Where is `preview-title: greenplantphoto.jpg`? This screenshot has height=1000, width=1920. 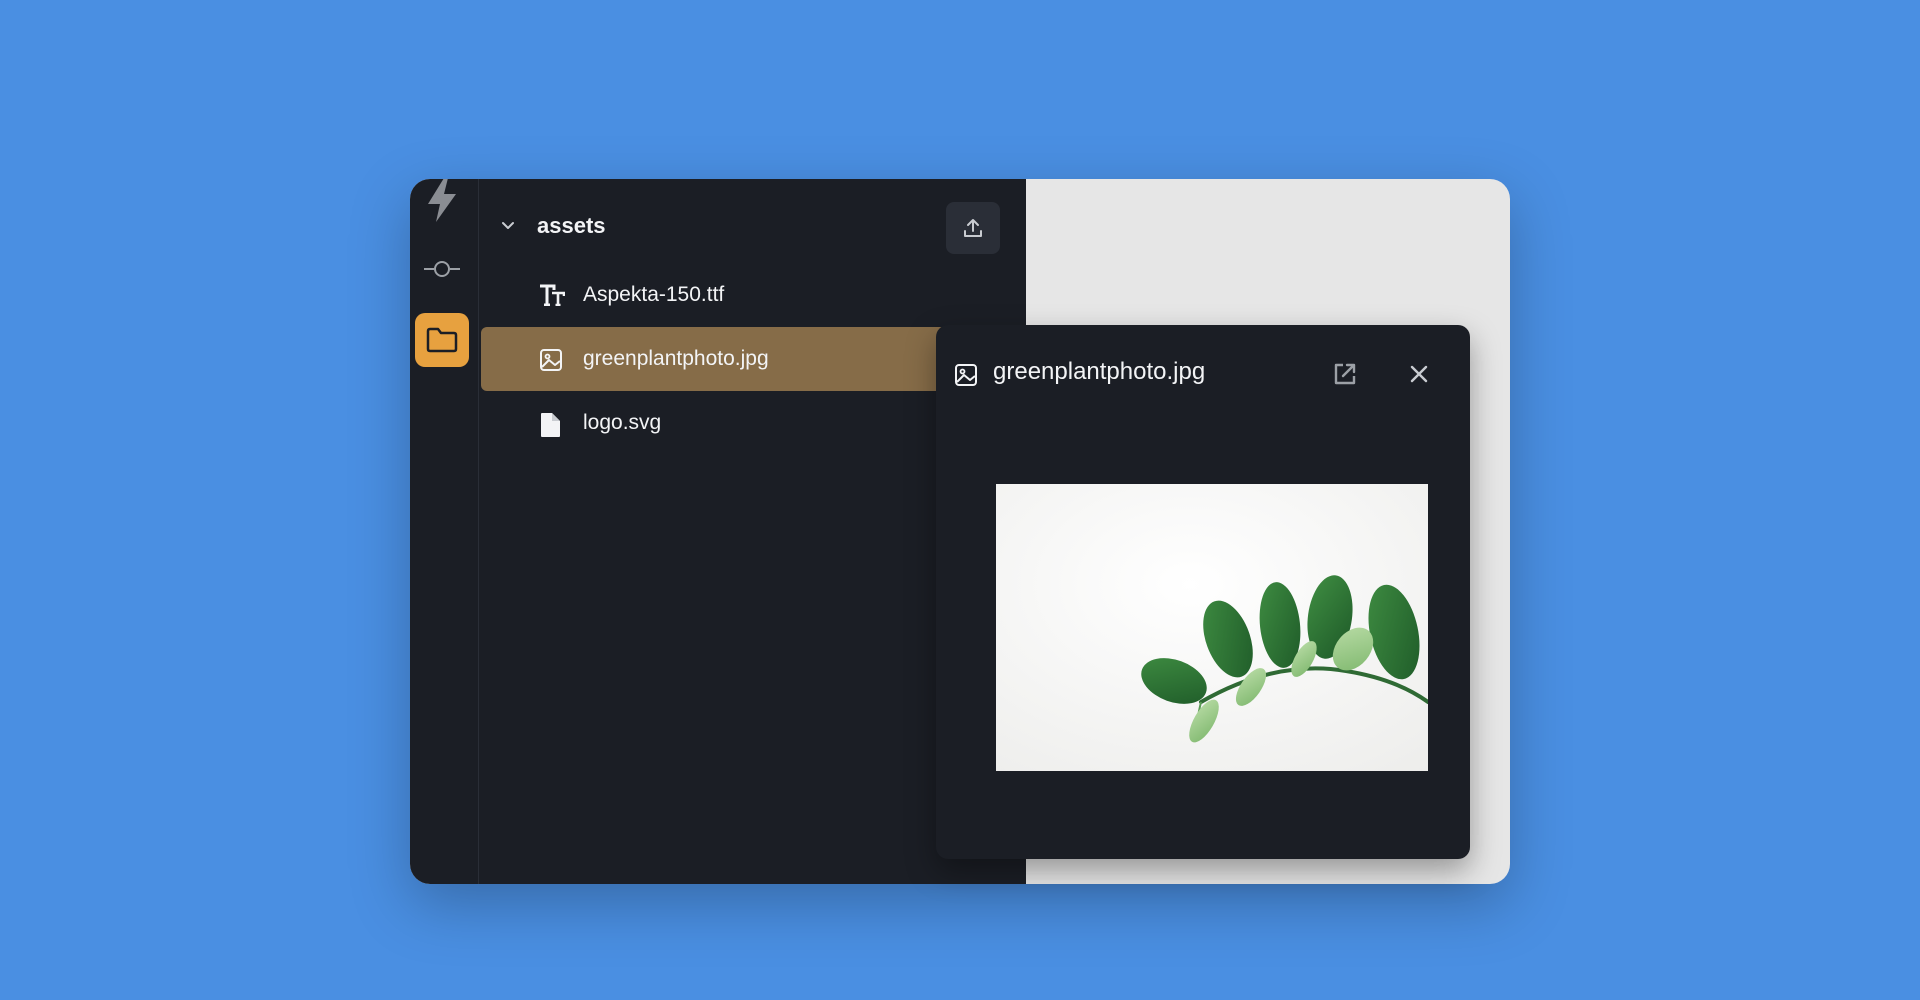
preview-title: greenplantphoto.jpg is located at coordinates (1099, 371).